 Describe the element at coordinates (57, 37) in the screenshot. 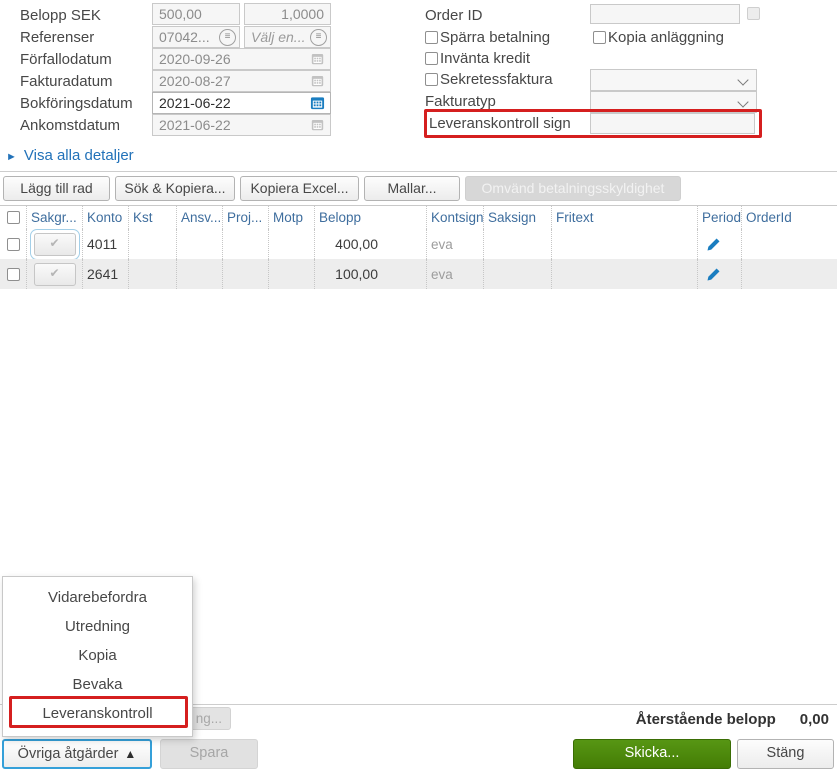

I see `referenser-label: Referenser` at that location.